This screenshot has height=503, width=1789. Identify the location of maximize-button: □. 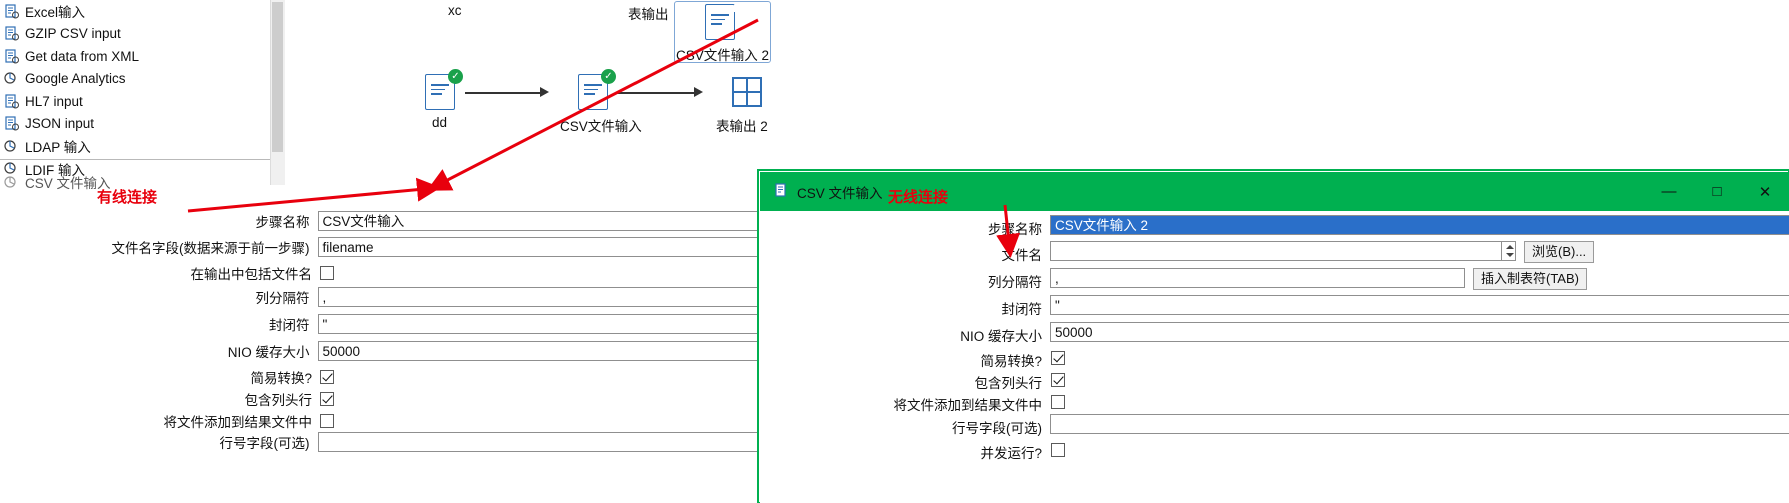
(1717, 191).